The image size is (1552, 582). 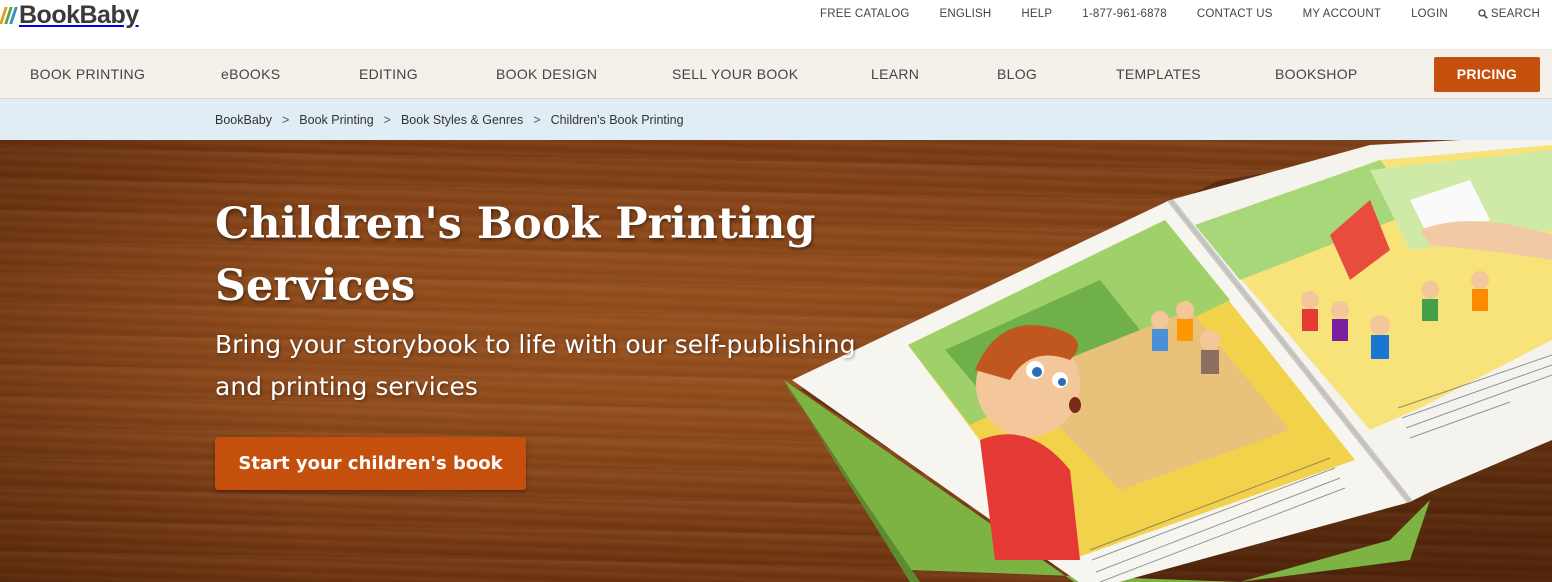 I want to click on search-icon, so click(x=1483, y=13).